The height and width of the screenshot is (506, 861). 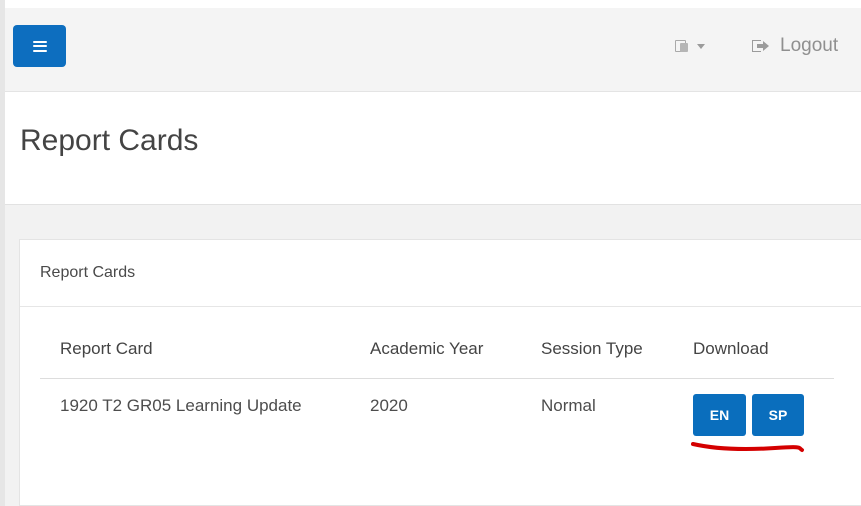 I want to click on logout-link: Logout, so click(x=795, y=46).